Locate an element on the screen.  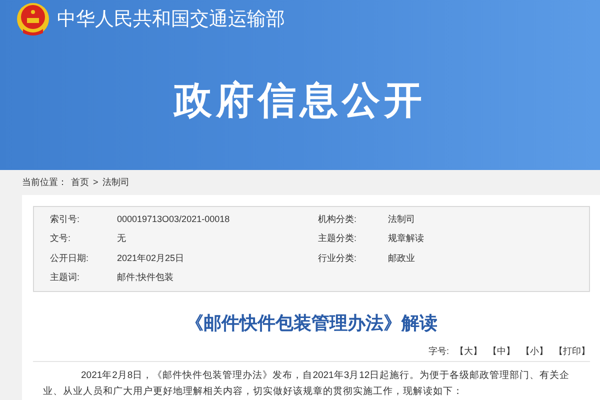
ministry-name: 中华人民共和国交通运输部 is located at coordinates (171, 20).